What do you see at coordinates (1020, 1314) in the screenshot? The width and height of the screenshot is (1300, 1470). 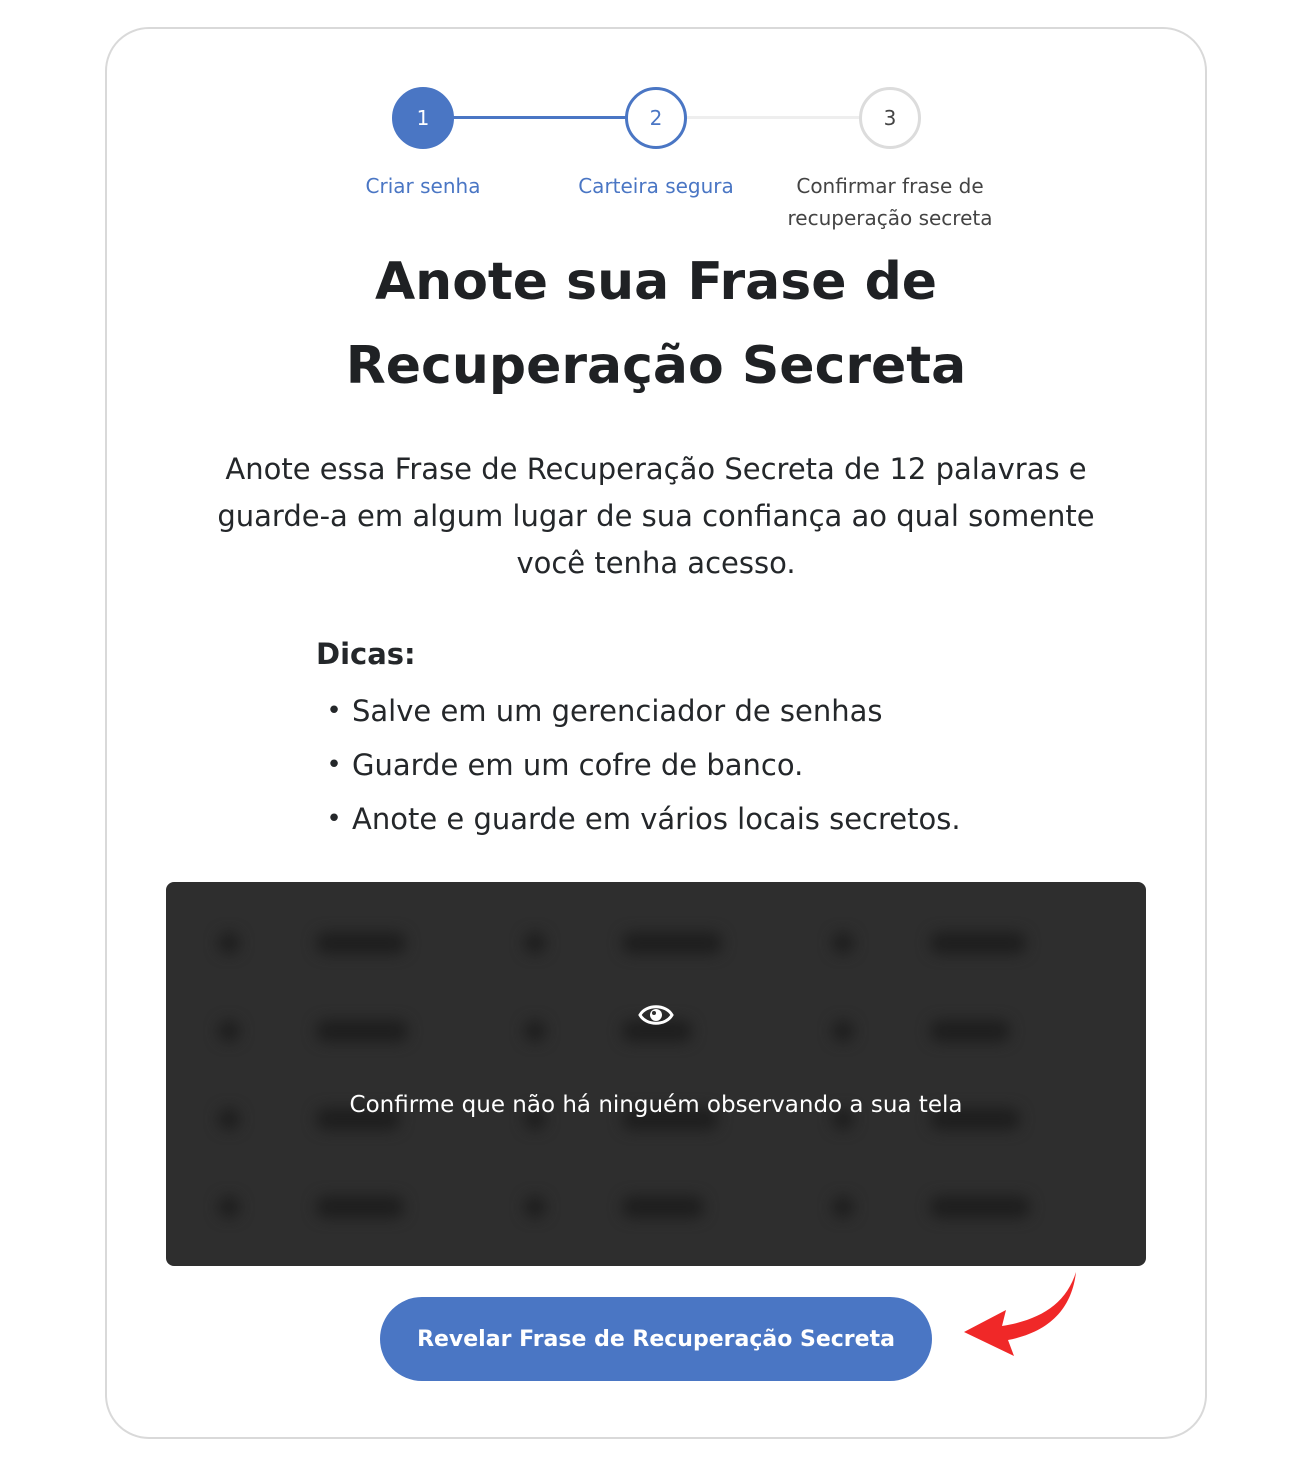 I see `red-curved-arrow-icon` at bounding box center [1020, 1314].